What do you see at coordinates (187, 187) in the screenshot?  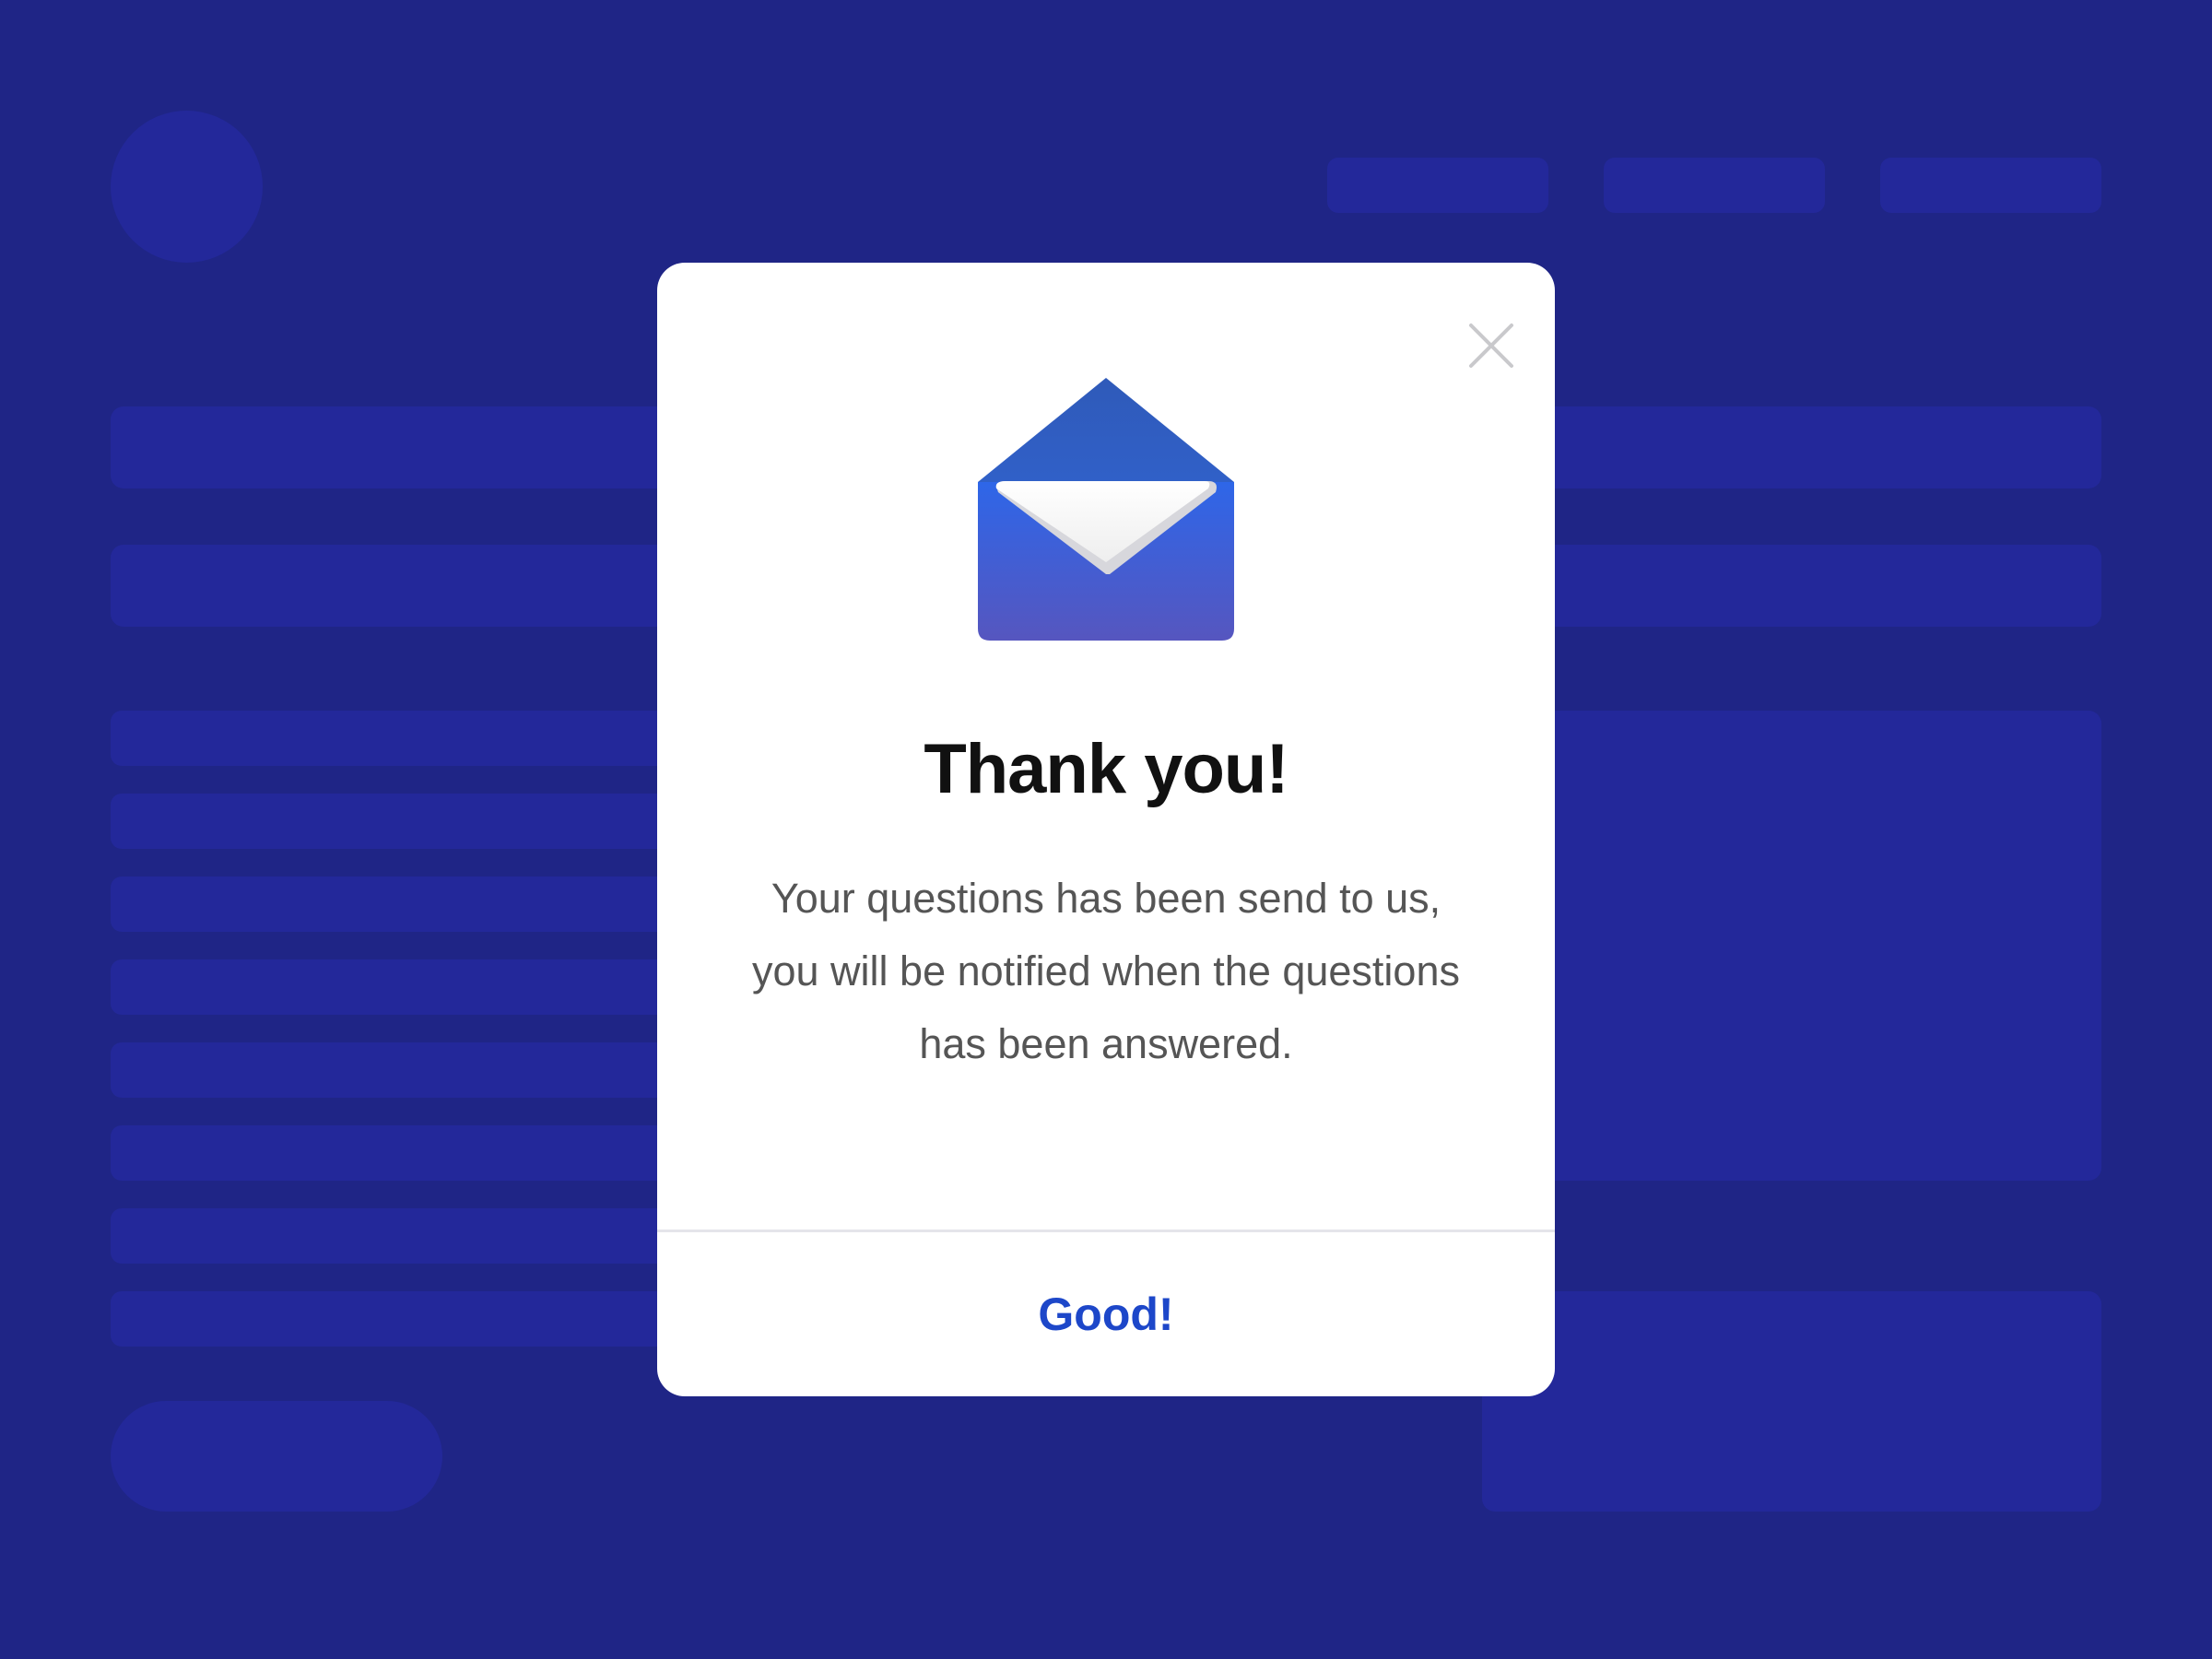 I see `background-avatar-placeholder` at bounding box center [187, 187].